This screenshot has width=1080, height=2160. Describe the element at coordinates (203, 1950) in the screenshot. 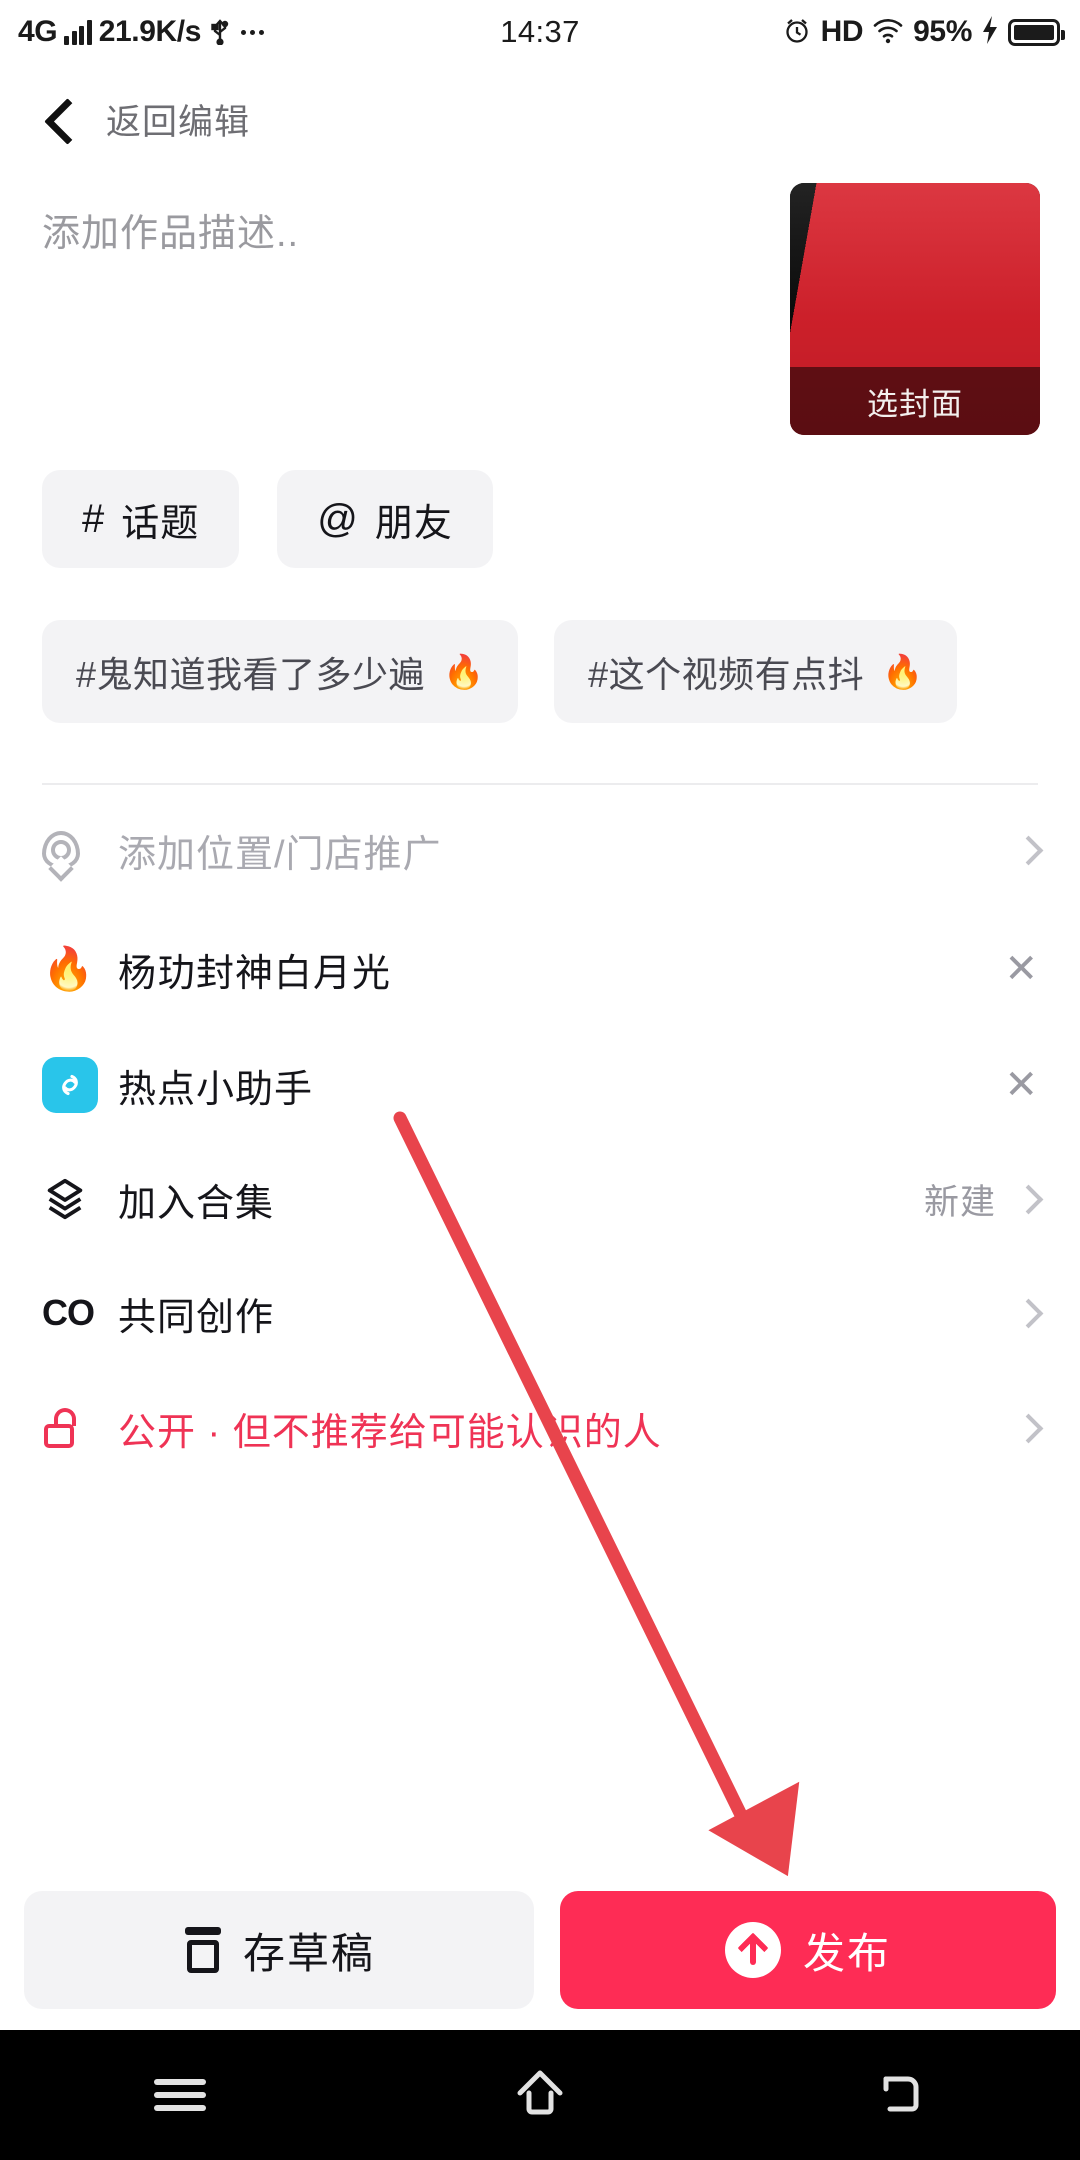

I see `save-draft-icon` at that location.